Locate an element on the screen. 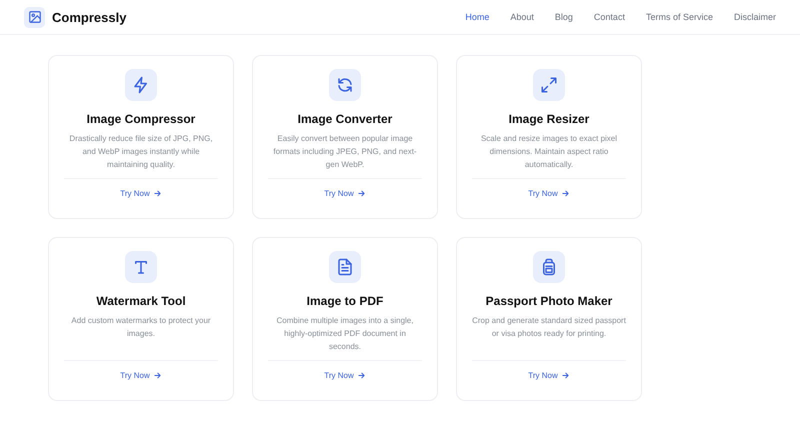 This screenshot has height=432, width=800. refresh-icon is located at coordinates (345, 85).